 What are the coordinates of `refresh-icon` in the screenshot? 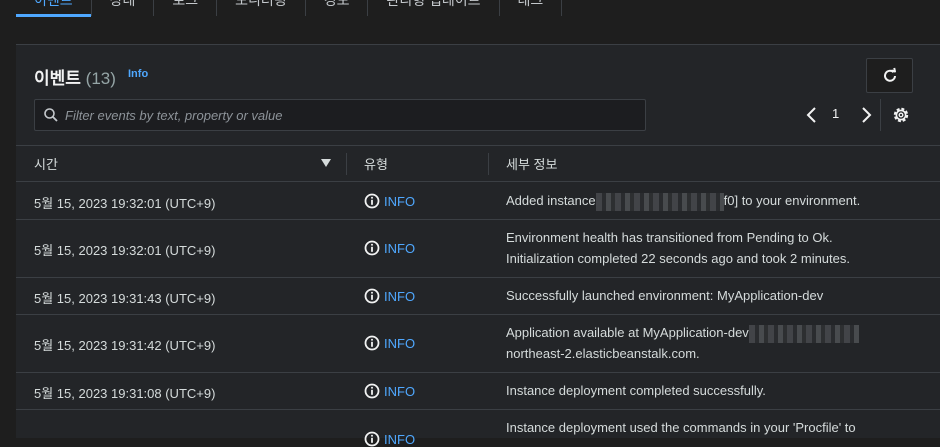 It's located at (889, 74).